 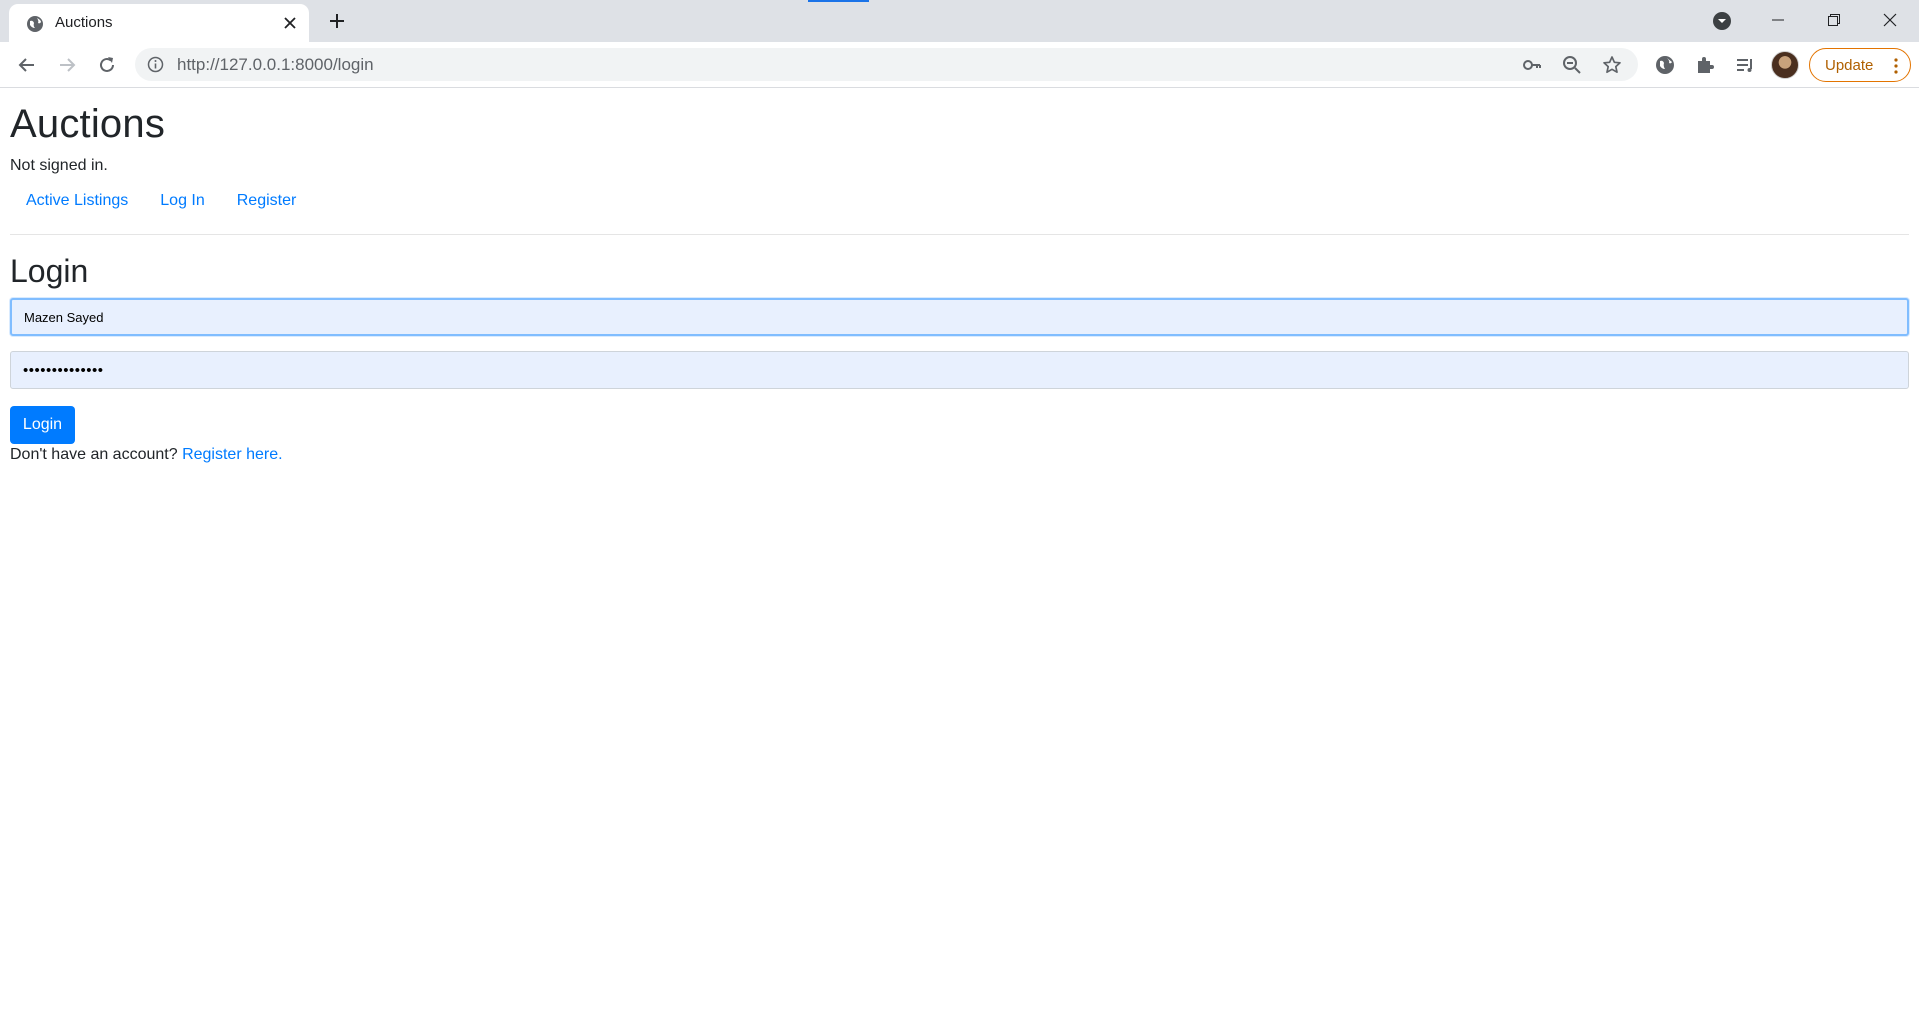 What do you see at coordinates (337, 21) in the screenshot?
I see `new-tab-icon` at bounding box center [337, 21].